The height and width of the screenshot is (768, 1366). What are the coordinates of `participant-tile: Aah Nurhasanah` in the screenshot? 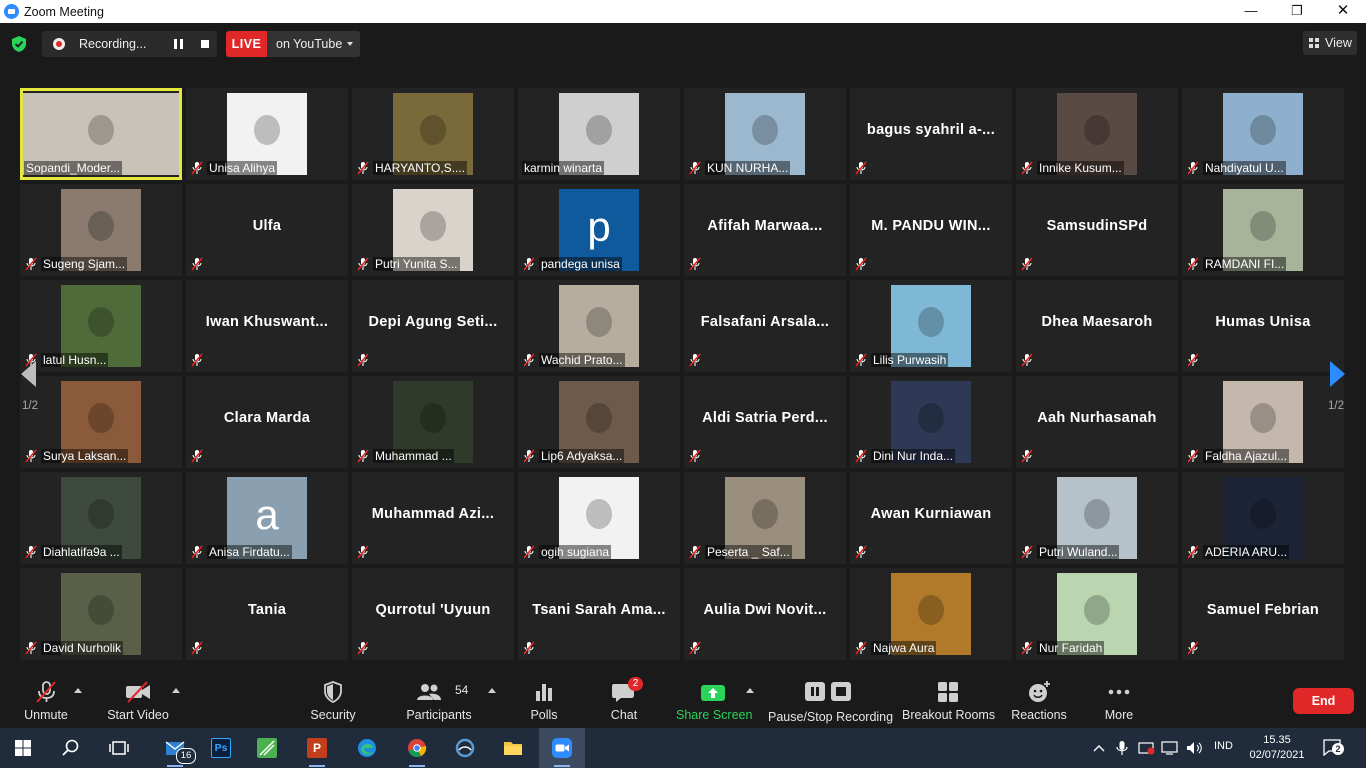 It's located at (1097, 422).